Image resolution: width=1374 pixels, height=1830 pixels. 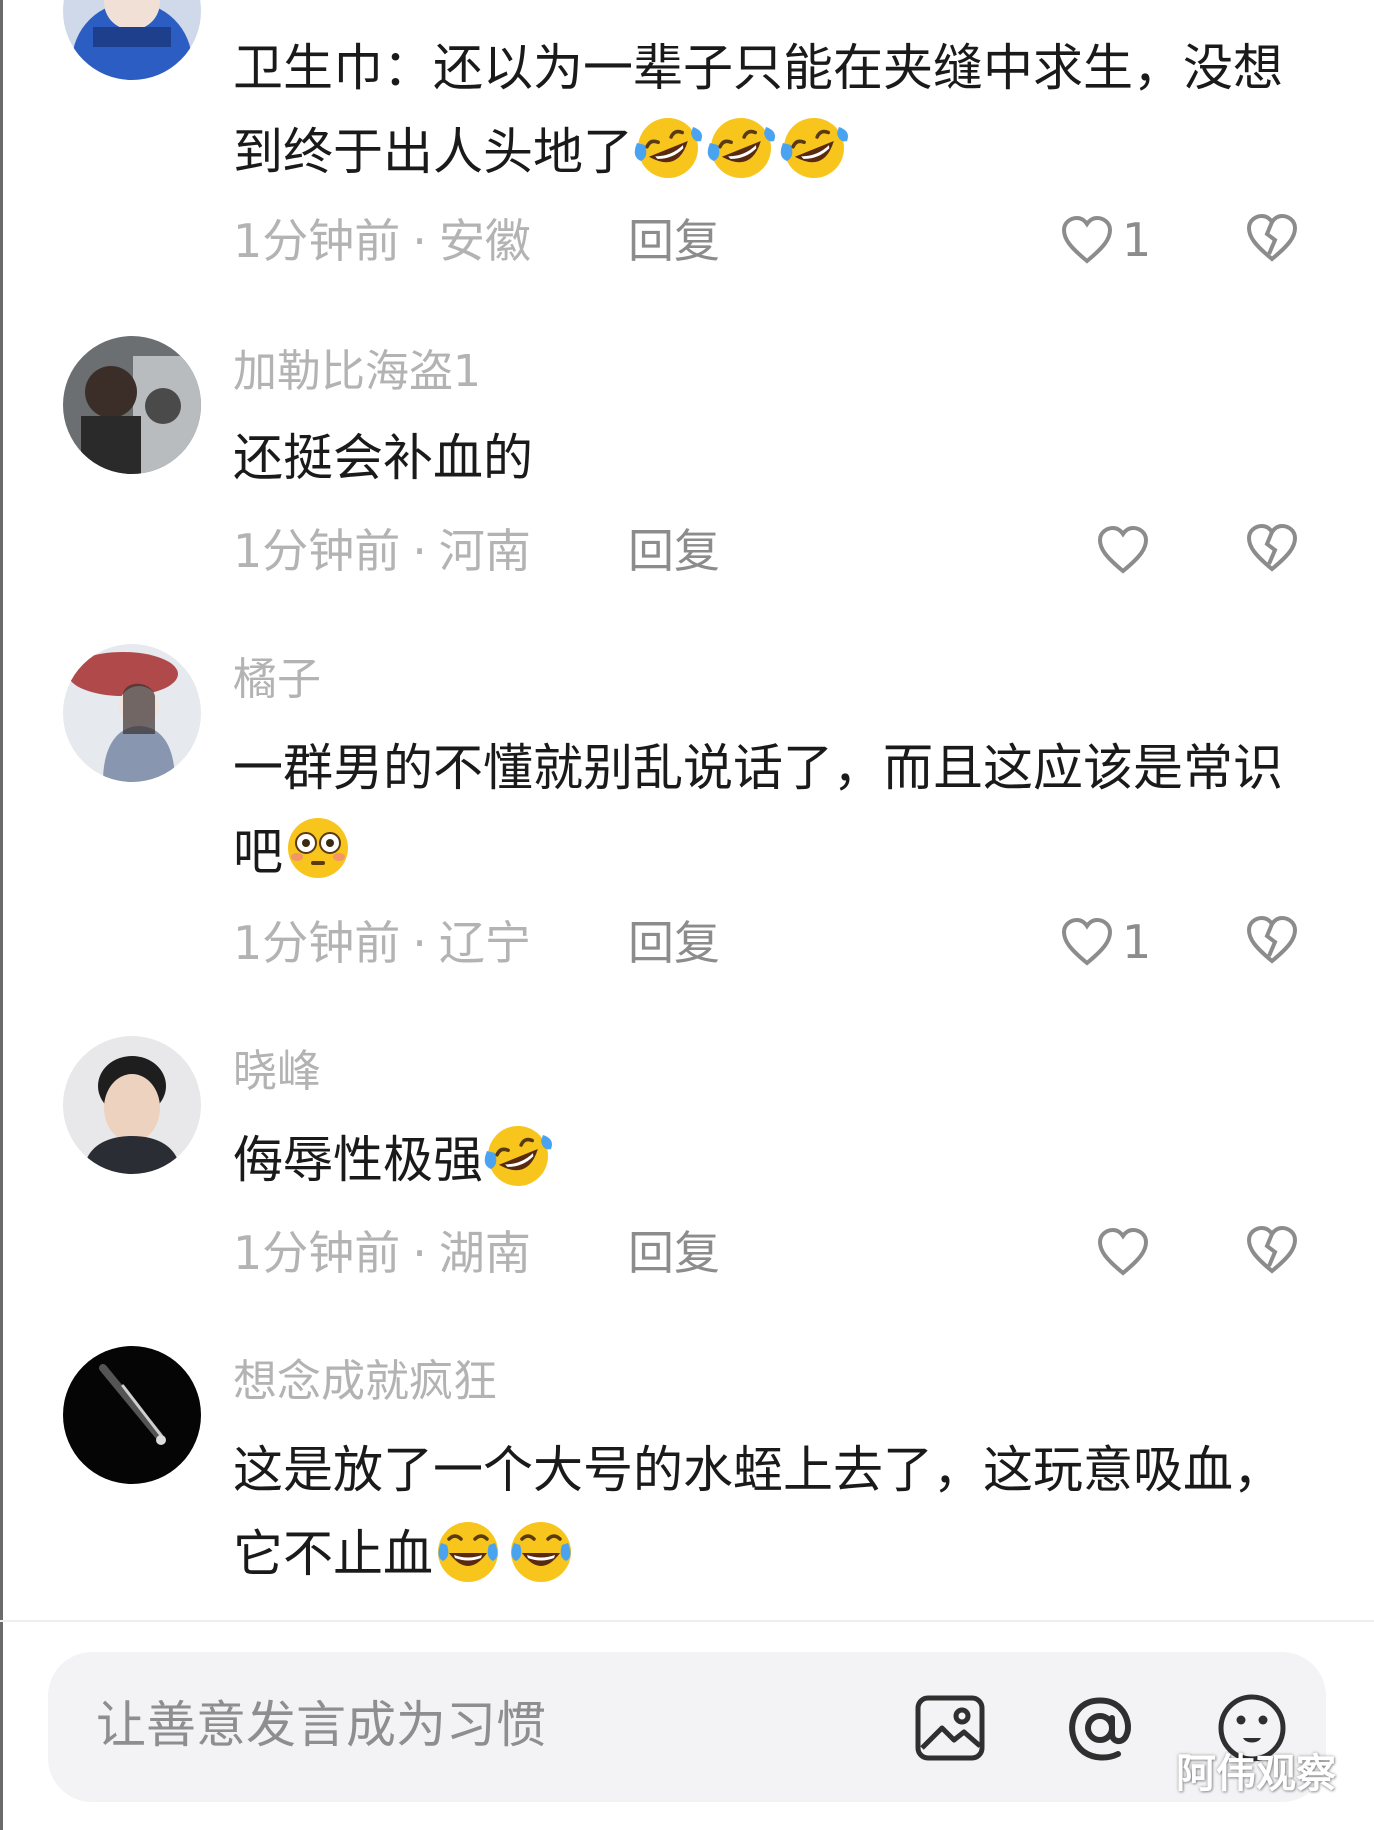 I want to click on comment-text: 卫生巾：还以为一辈子只能在夹缝中求生，没想到终于出人头地了, so click(x=763, y=110).